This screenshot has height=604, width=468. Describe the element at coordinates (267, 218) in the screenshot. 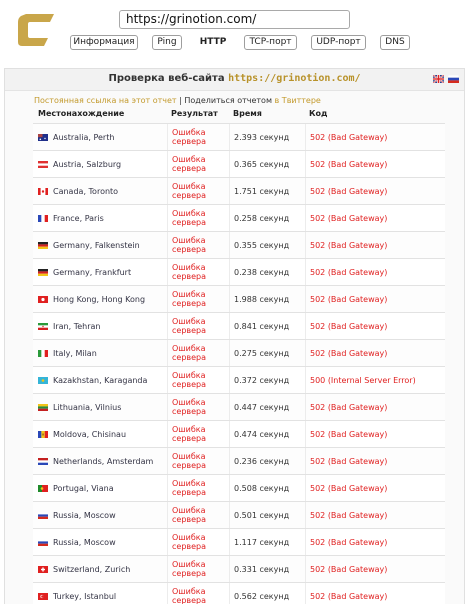

I see `time-cell: 0.258 секунд` at that location.